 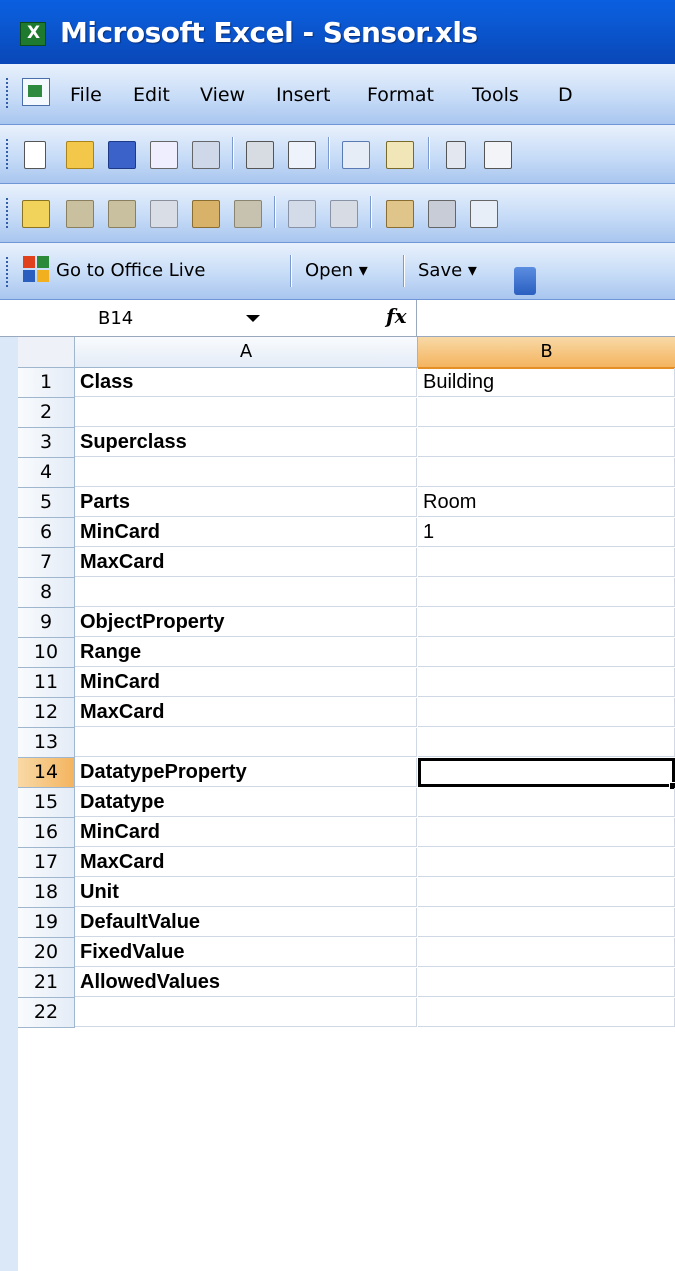 What do you see at coordinates (206, 155) in the screenshot?
I see `email-icon` at bounding box center [206, 155].